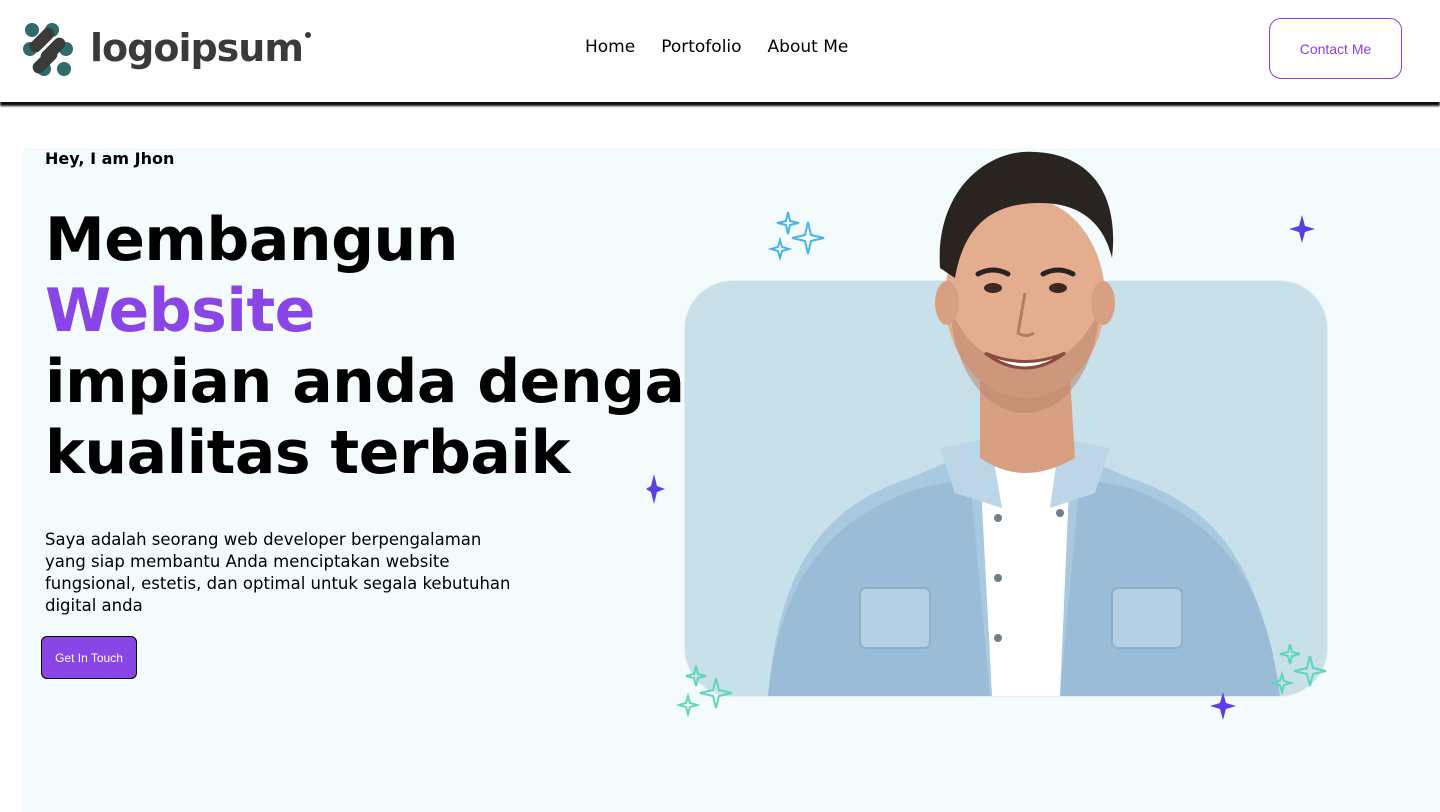 The image size is (1440, 812). Describe the element at coordinates (1335, 48) in the screenshot. I see `contact-me-button: Contact Me` at that location.